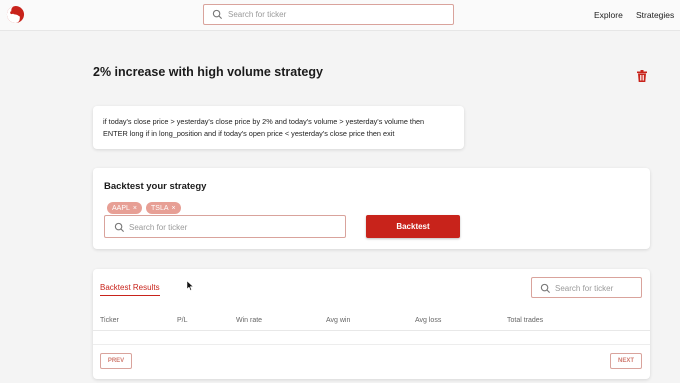 This screenshot has height=383, width=680. What do you see at coordinates (182, 320) in the screenshot?
I see `column-header-pl: P/L` at bounding box center [182, 320].